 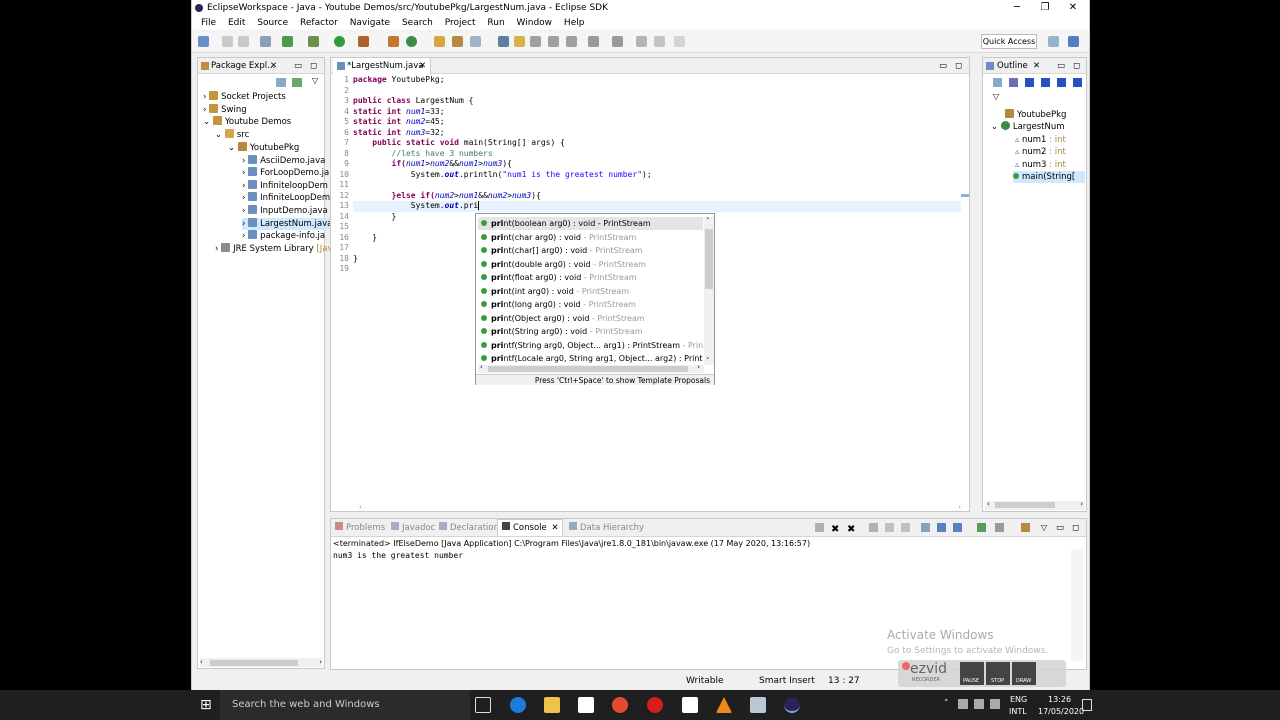 What do you see at coordinates (1013, 82) in the screenshot?
I see `sort-icon` at bounding box center [1013, 82].